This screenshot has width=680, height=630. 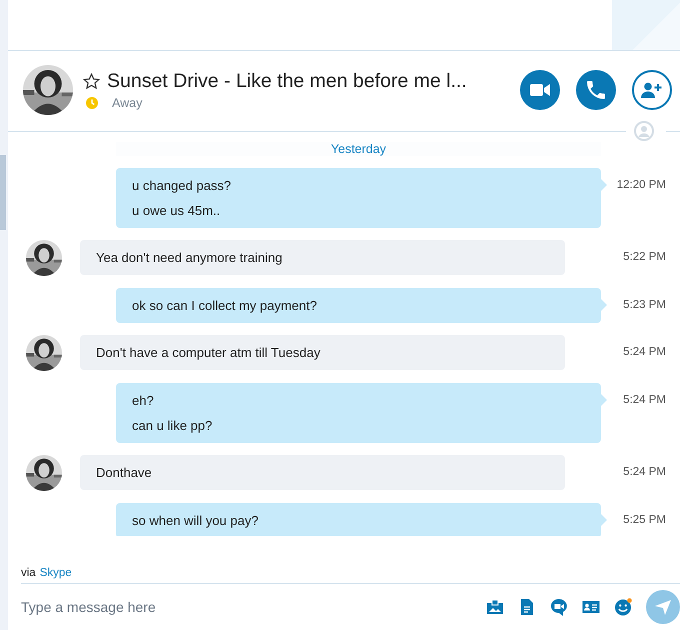 I want to click on phone-icon, so click(x=596, y=90).